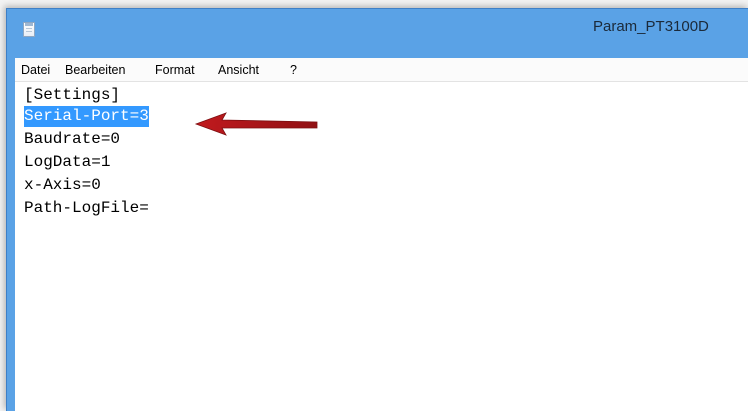 This screenshot has height=411, width=748. Describe the element at coordinates (293, 70) in the screenshot. I see `menu-help: ?` at that location.